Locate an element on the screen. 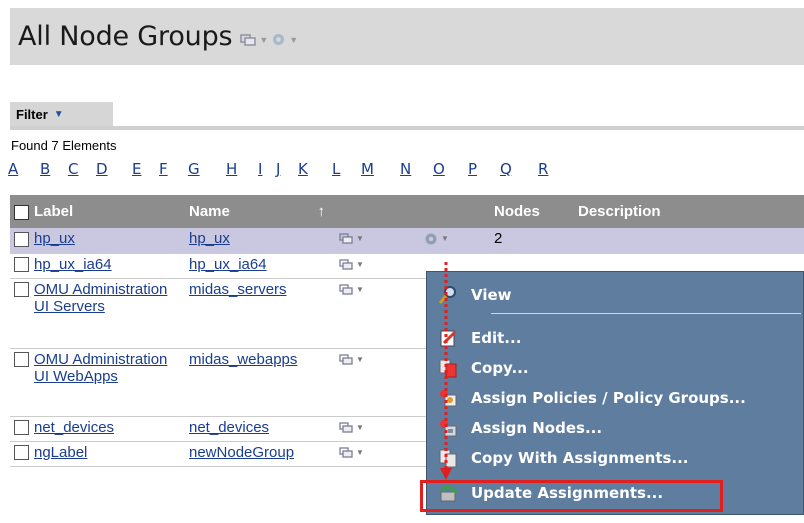 The width and height of the screenshot is (804, 523). alphabet-index: A B C D E F G H I J K L M N O P Q R is located at coordinates (406, 170).